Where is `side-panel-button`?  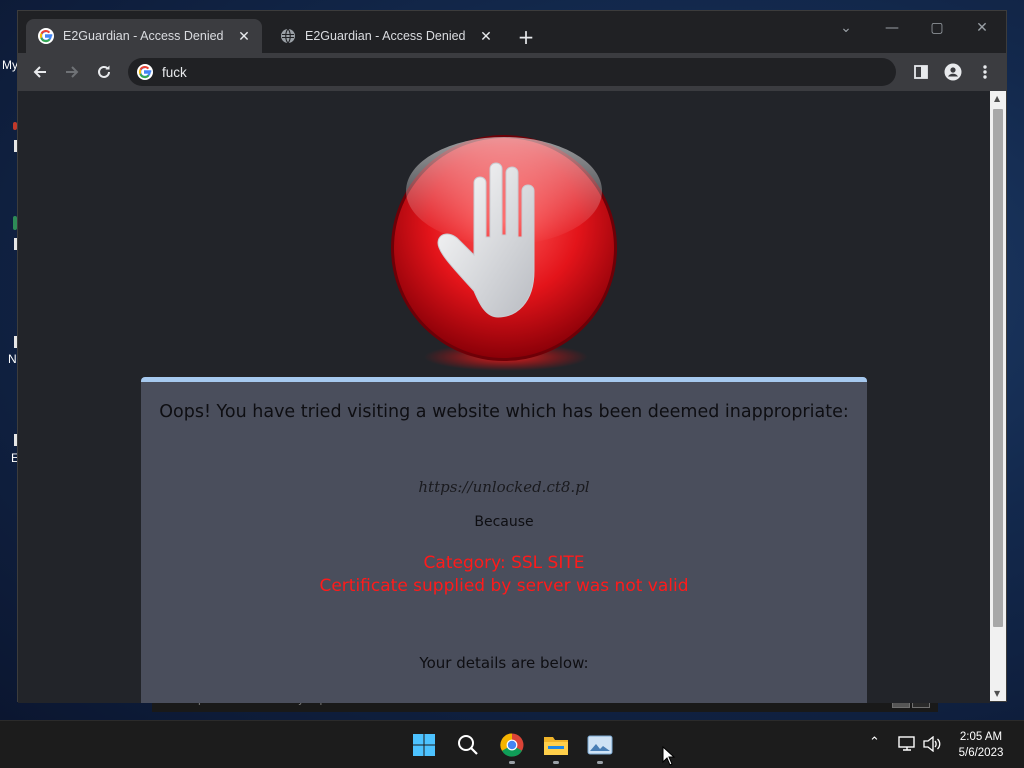 side-panel-button is located at coordinates (921, 72).